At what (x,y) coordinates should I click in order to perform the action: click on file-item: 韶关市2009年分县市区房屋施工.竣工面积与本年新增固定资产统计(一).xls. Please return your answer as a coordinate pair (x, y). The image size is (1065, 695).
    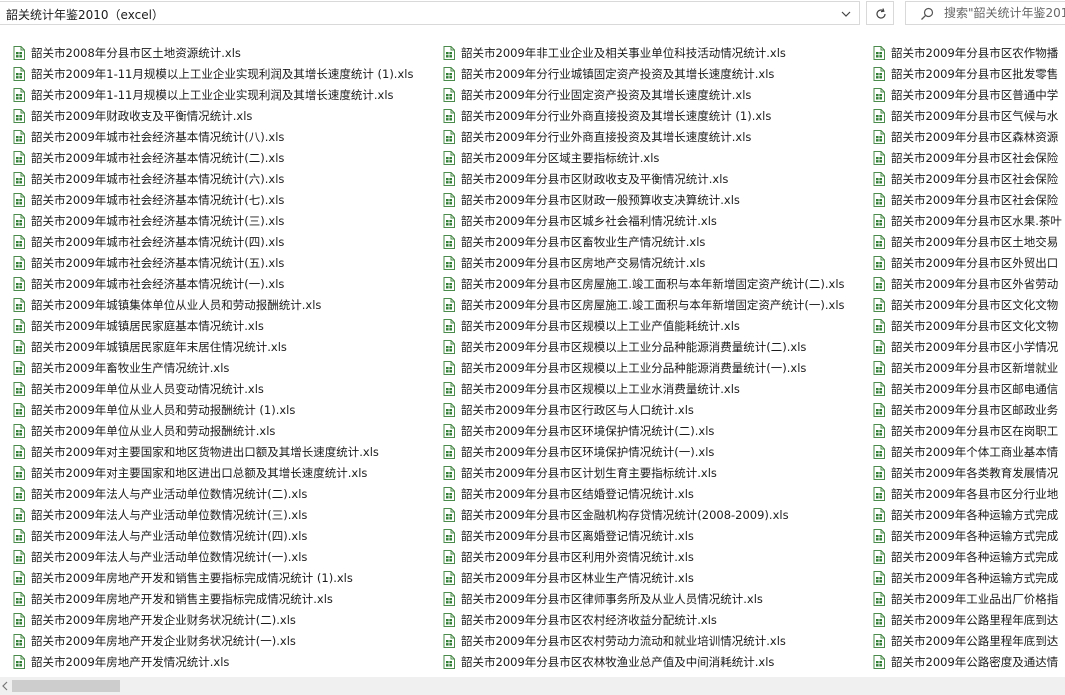
    Looking at the image, I should click on (637, 304).